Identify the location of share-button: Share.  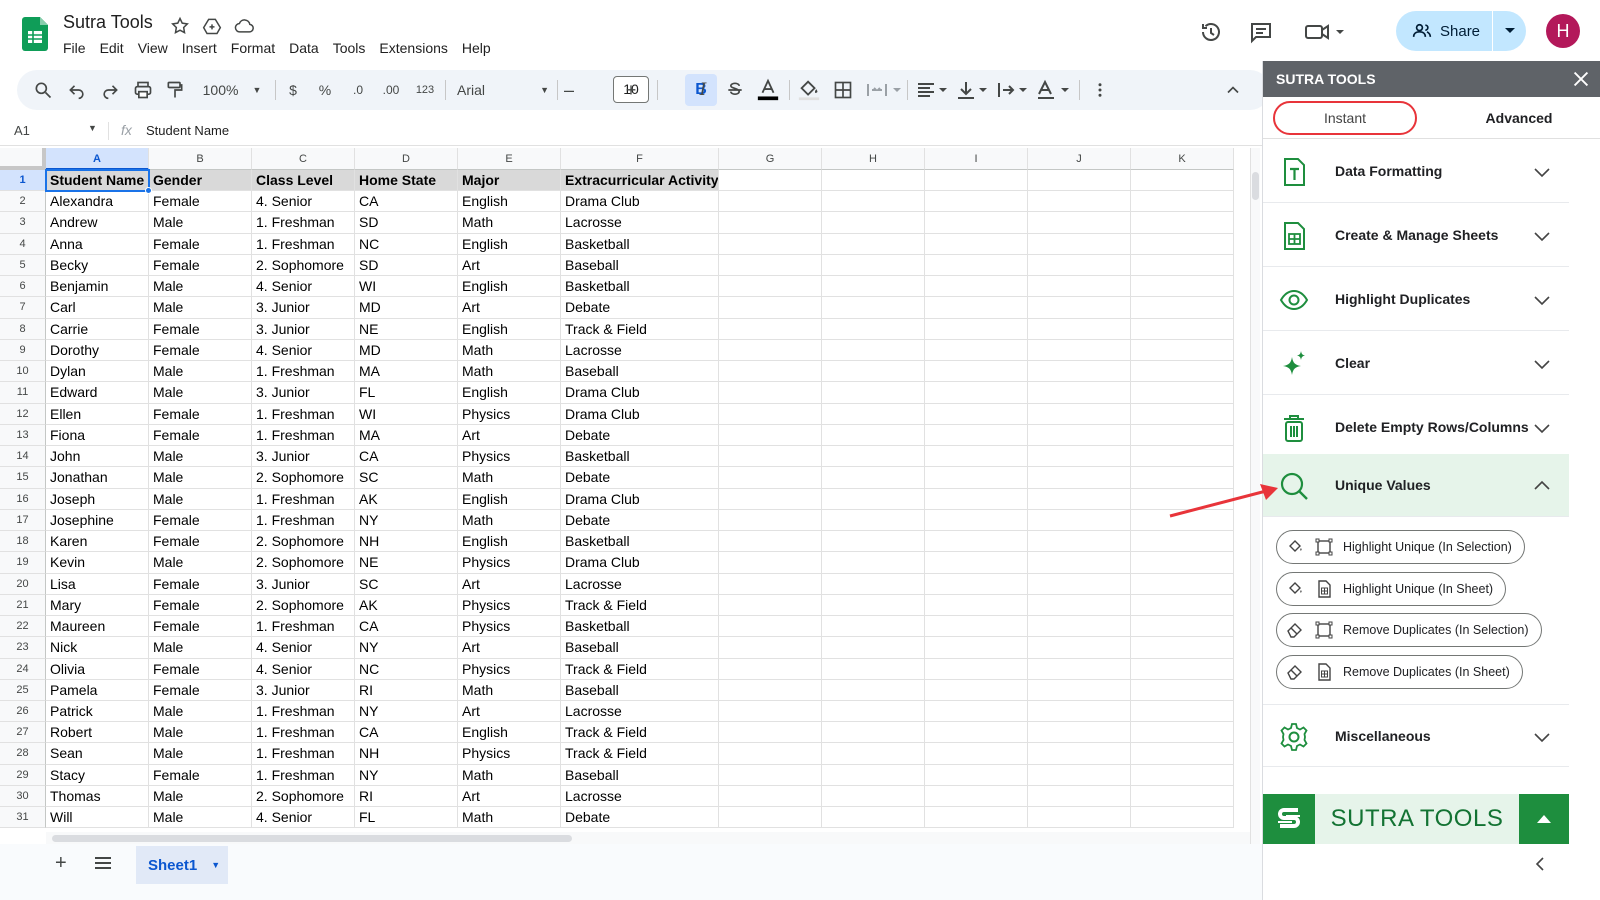
(1444, 31).